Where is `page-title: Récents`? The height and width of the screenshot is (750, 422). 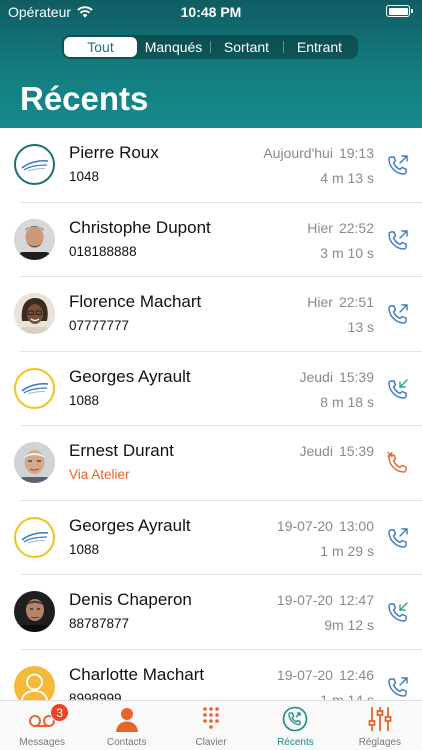 page-title: Récents is located at coordinates (84, 98).